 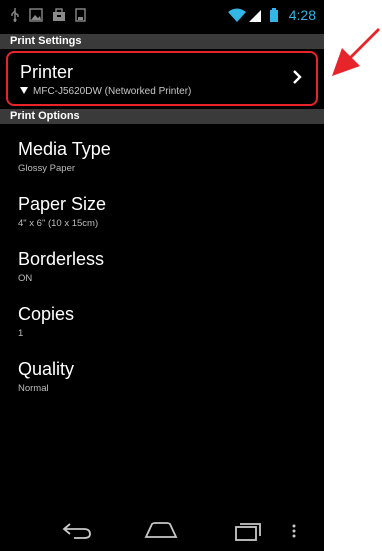 I want to click on usb-icon, so click(x=15, y=14).